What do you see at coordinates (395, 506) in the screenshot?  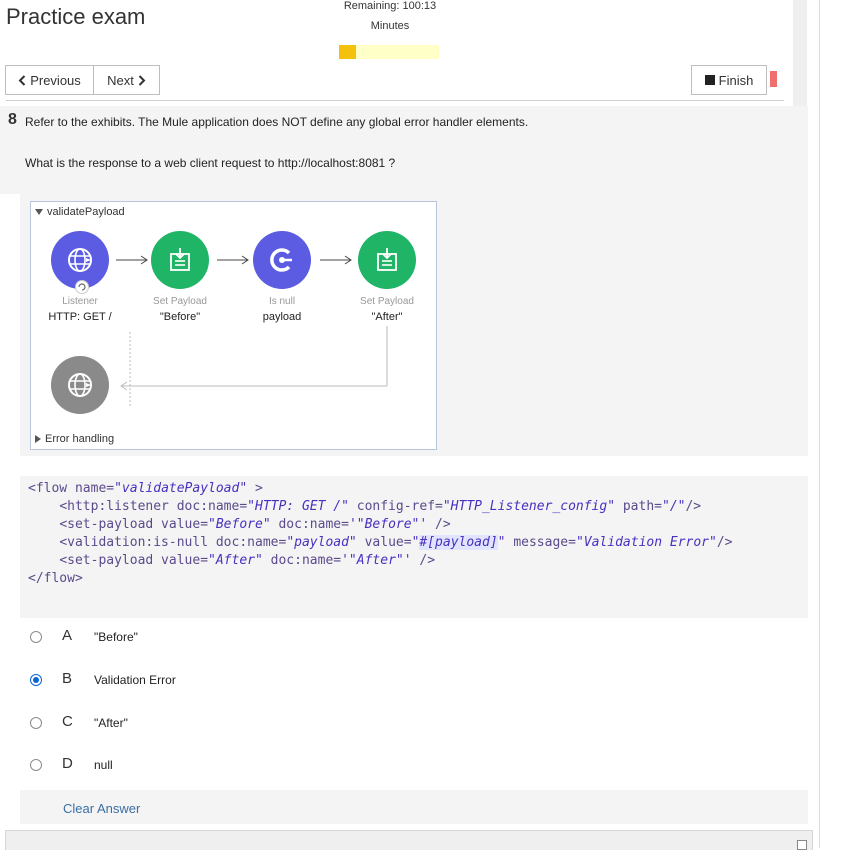 I see `code-token: config-ref=` at bounding box center [395, 506].